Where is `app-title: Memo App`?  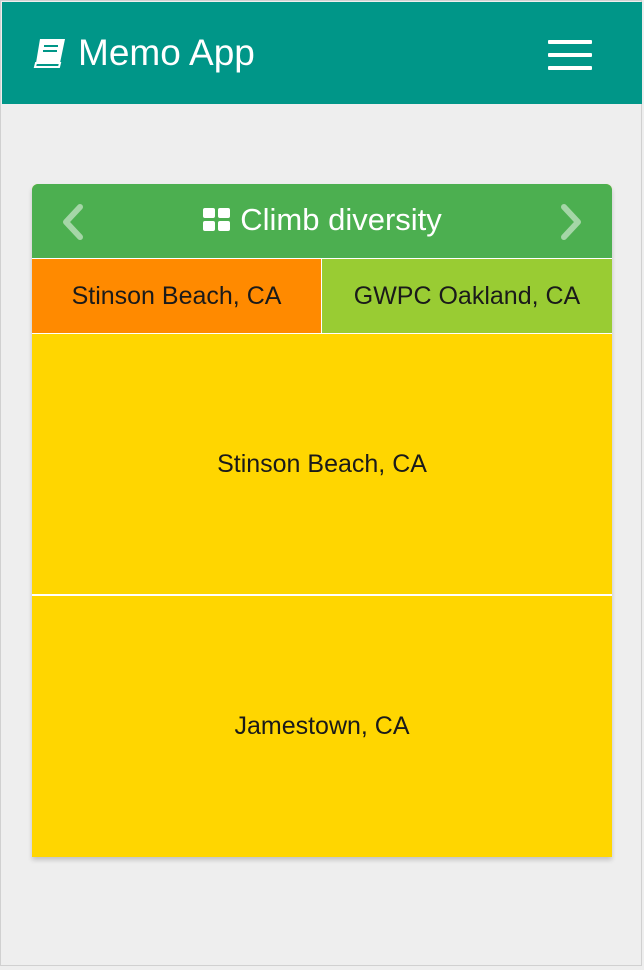
app-title: Memo App is located at coordinates (143, 53).